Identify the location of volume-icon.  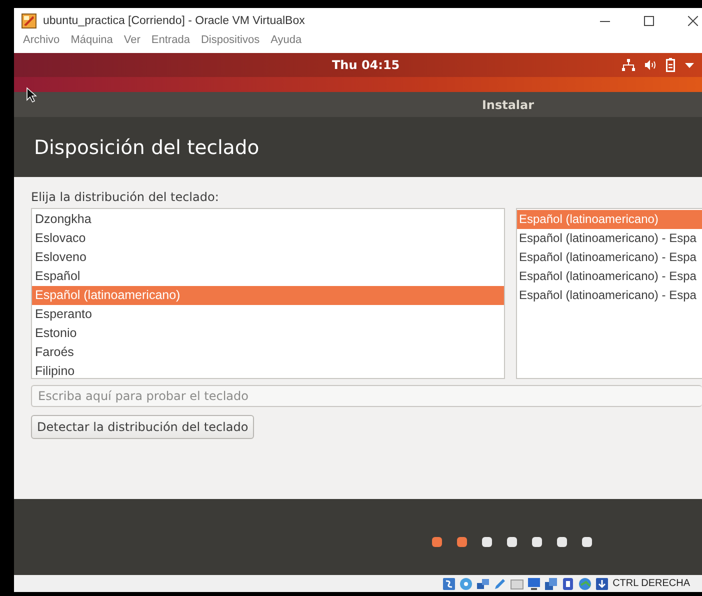
(650, 65).